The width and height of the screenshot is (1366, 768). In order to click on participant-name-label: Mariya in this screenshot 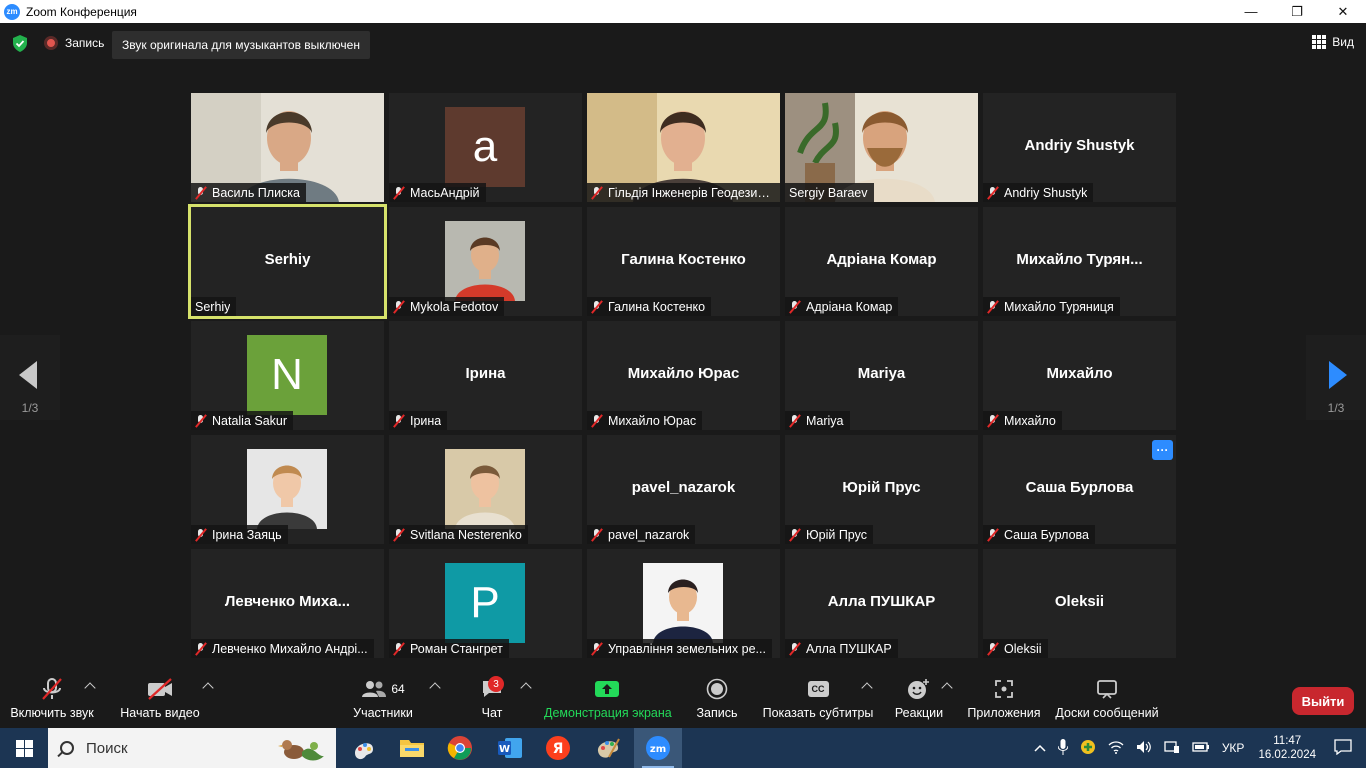, I will do `click(817, 420)`.